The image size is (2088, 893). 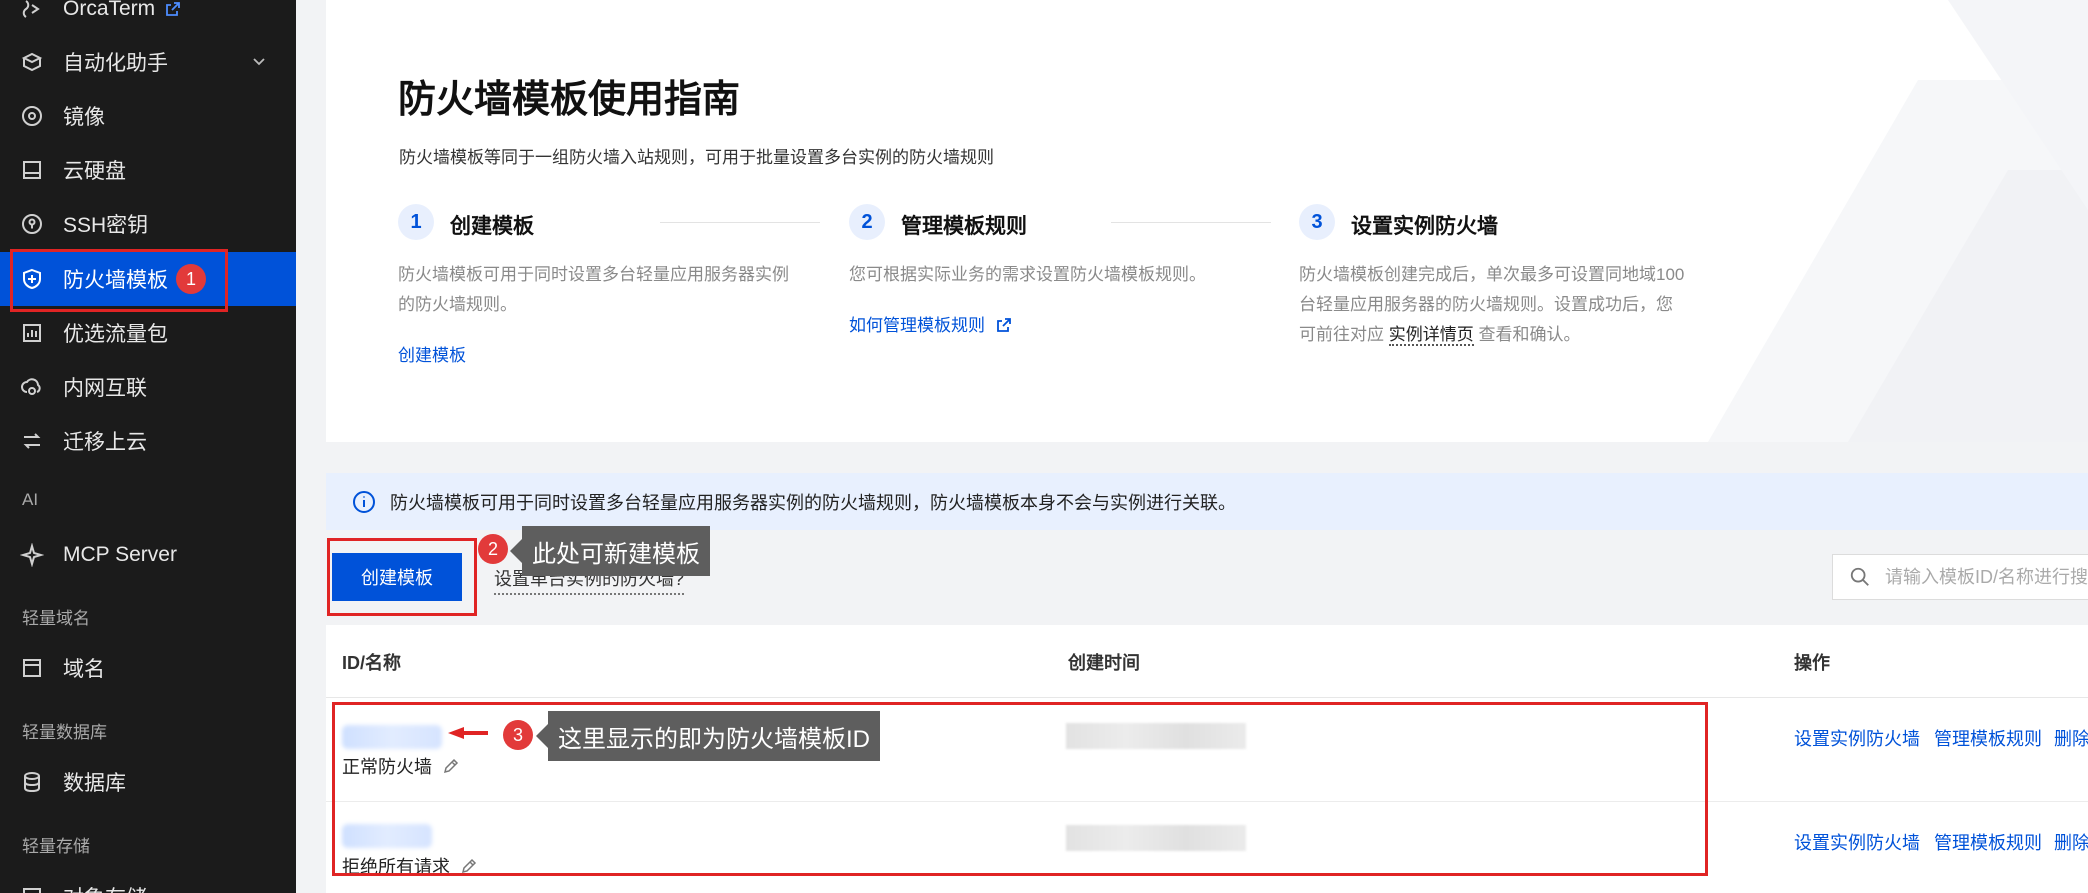 I want to click on terminal-icon, so click(x=32, y=10).